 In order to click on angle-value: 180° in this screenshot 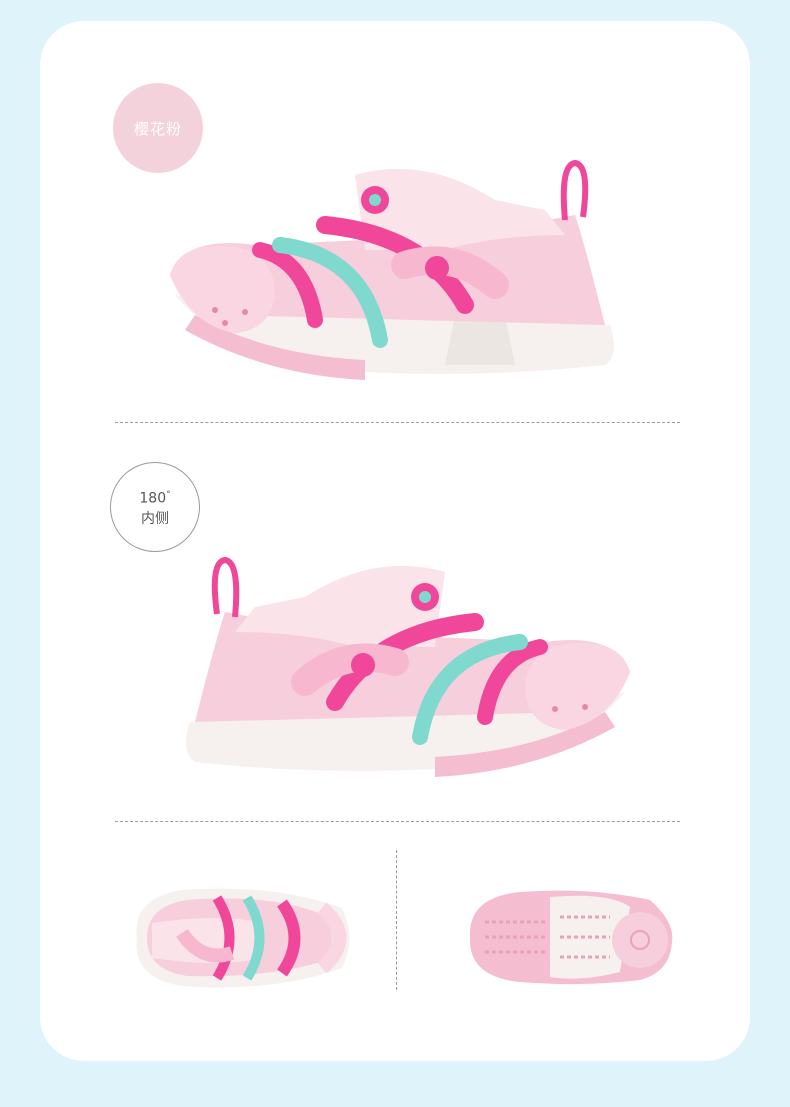, I will do `click(154, 497)`.